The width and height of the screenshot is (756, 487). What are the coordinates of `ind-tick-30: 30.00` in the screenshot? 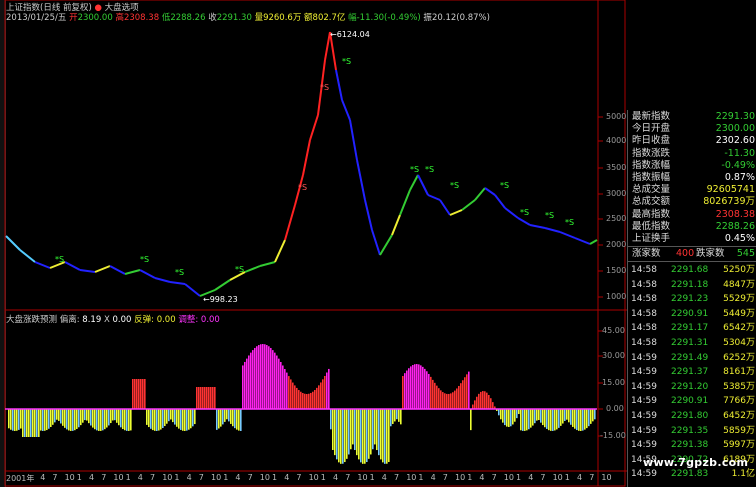 It's located at (613, 355).